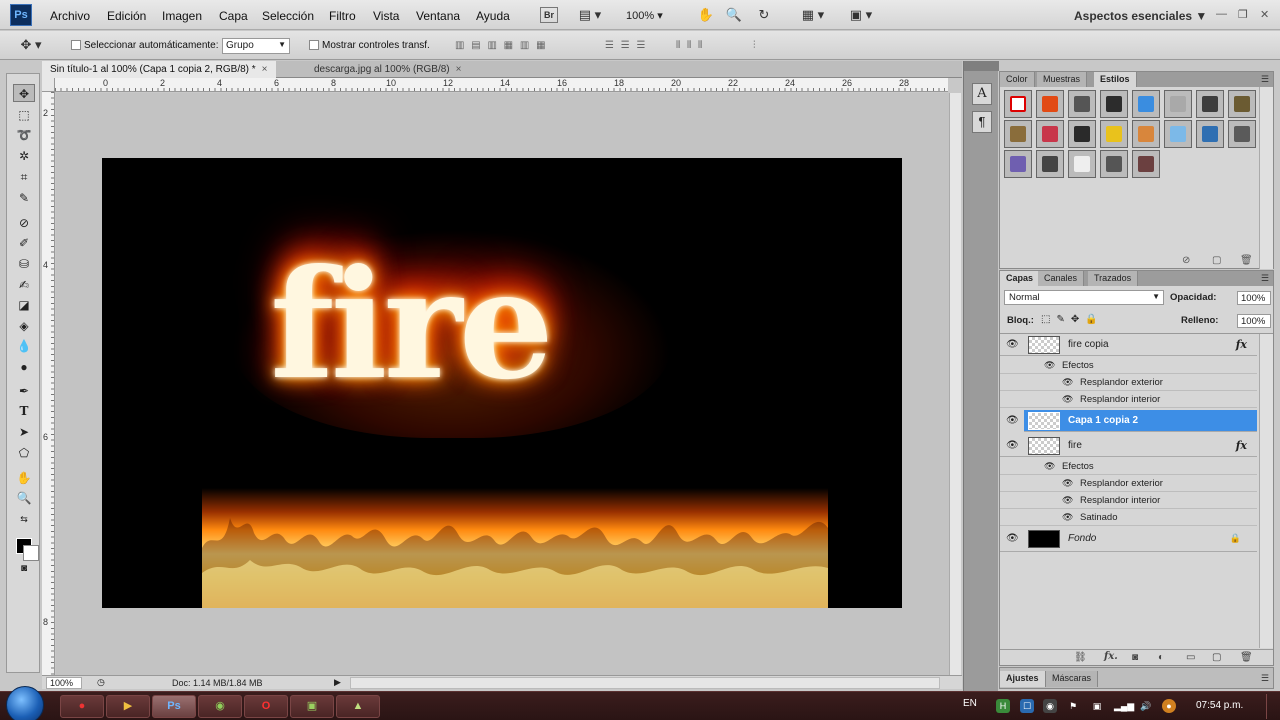 The height and width of the screenshot is (720, 1280). What do you see at coordinates (24, 264) in the screenshot?
I see `clone-stamp-icon: ⛁` at bounding box center [24, 264].